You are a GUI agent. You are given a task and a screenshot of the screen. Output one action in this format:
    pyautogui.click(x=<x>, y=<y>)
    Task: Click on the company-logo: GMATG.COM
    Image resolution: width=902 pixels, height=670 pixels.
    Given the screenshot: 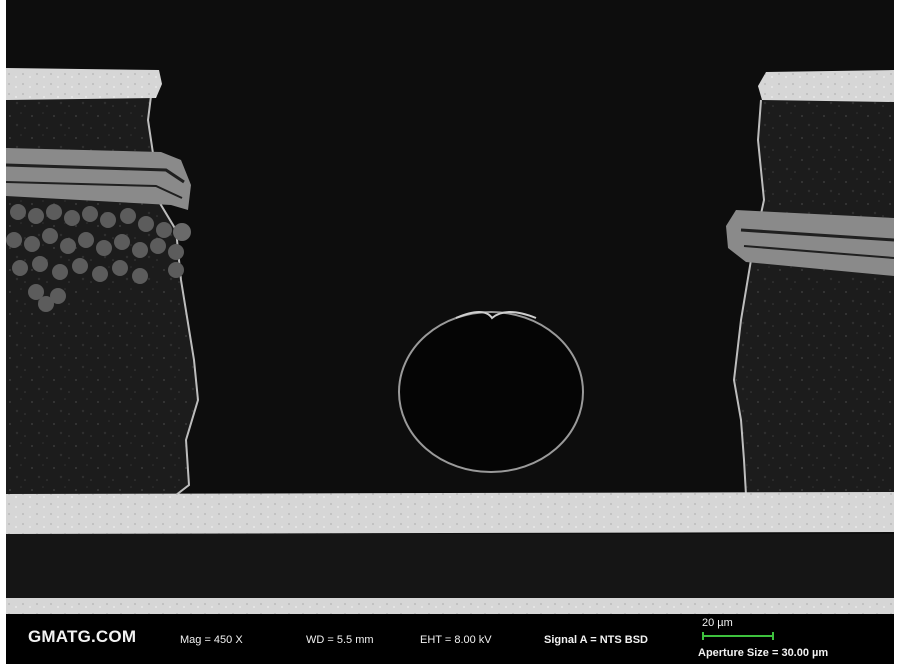 What is the action you would take?
    pyautogui.click(x=82, y=636)
    